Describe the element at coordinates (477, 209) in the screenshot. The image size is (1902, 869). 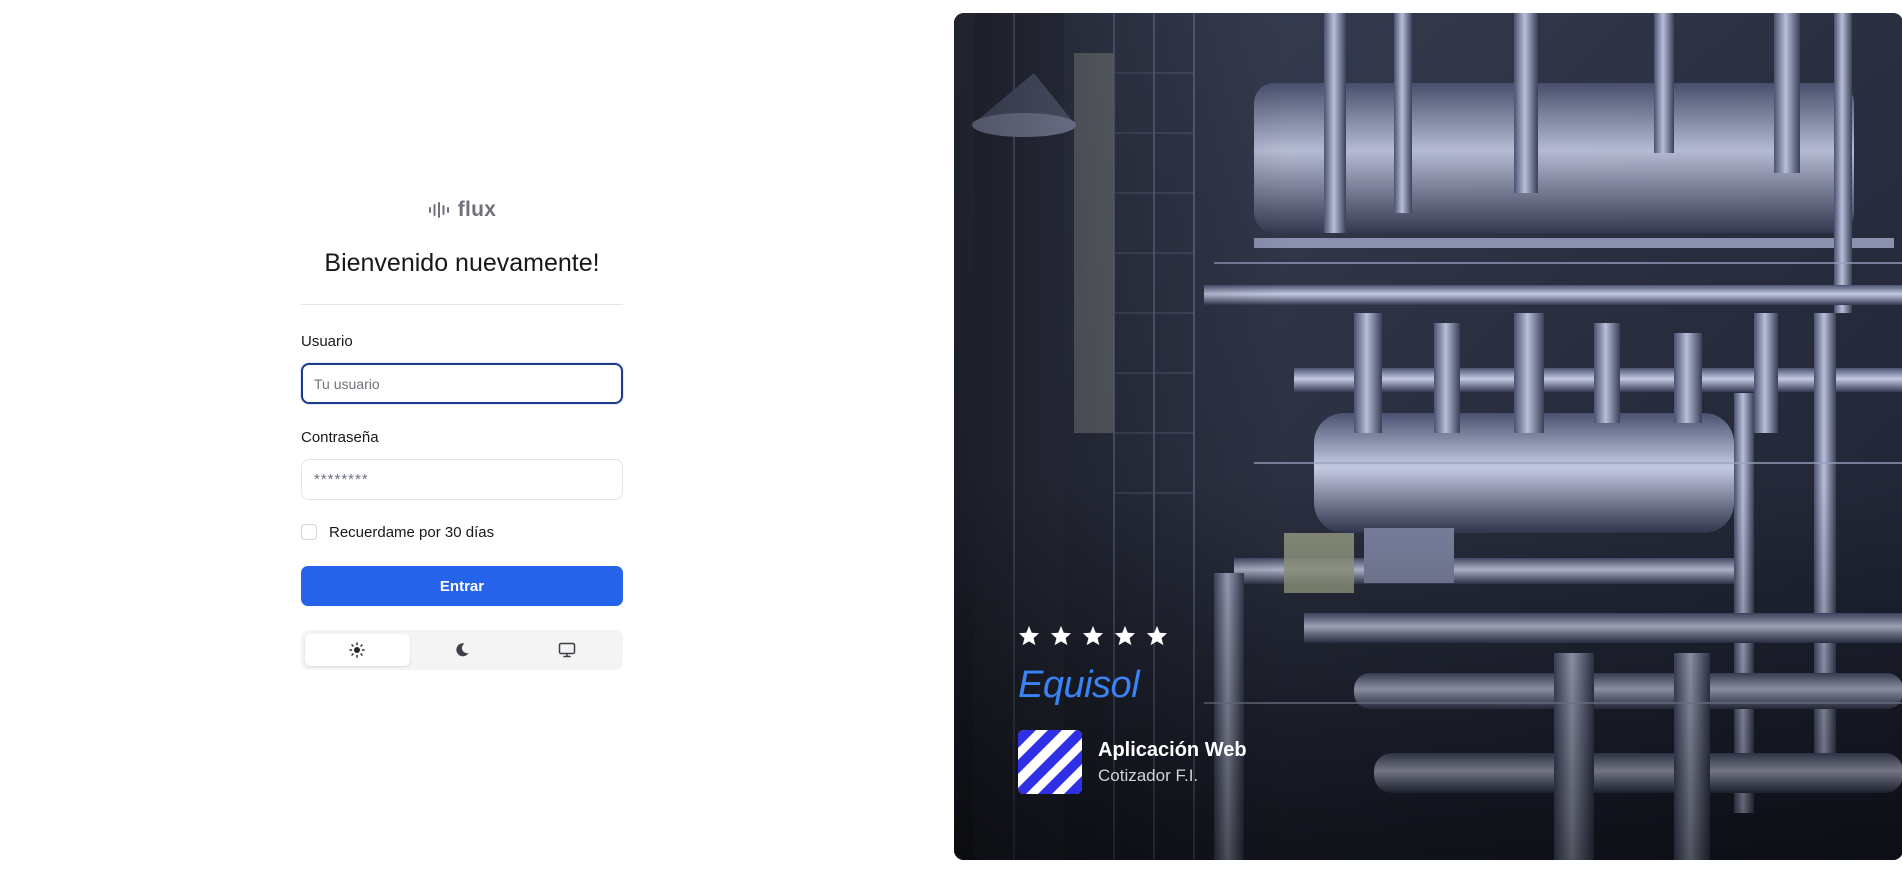
I see `brand-name: flux` at that location.